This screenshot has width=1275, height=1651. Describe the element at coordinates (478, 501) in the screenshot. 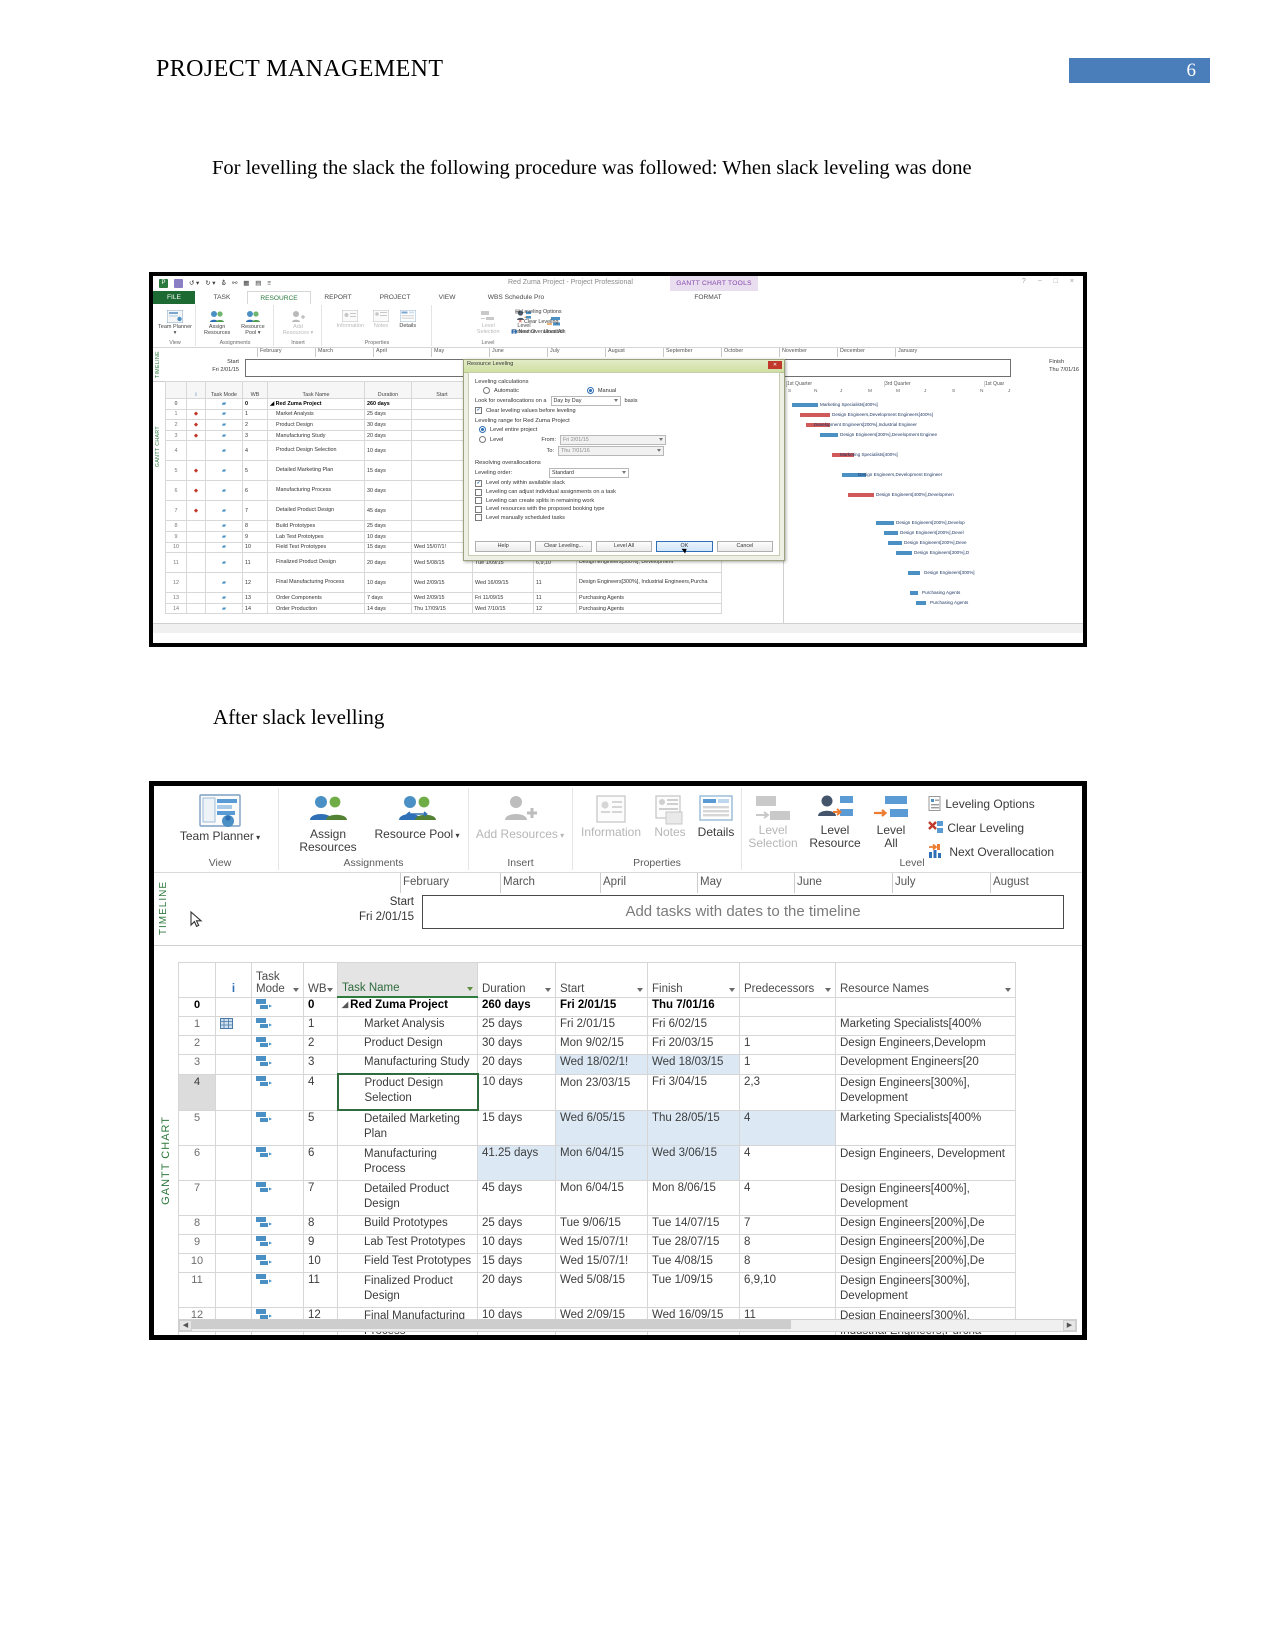

I see `create-splits-checkbox` at that location.